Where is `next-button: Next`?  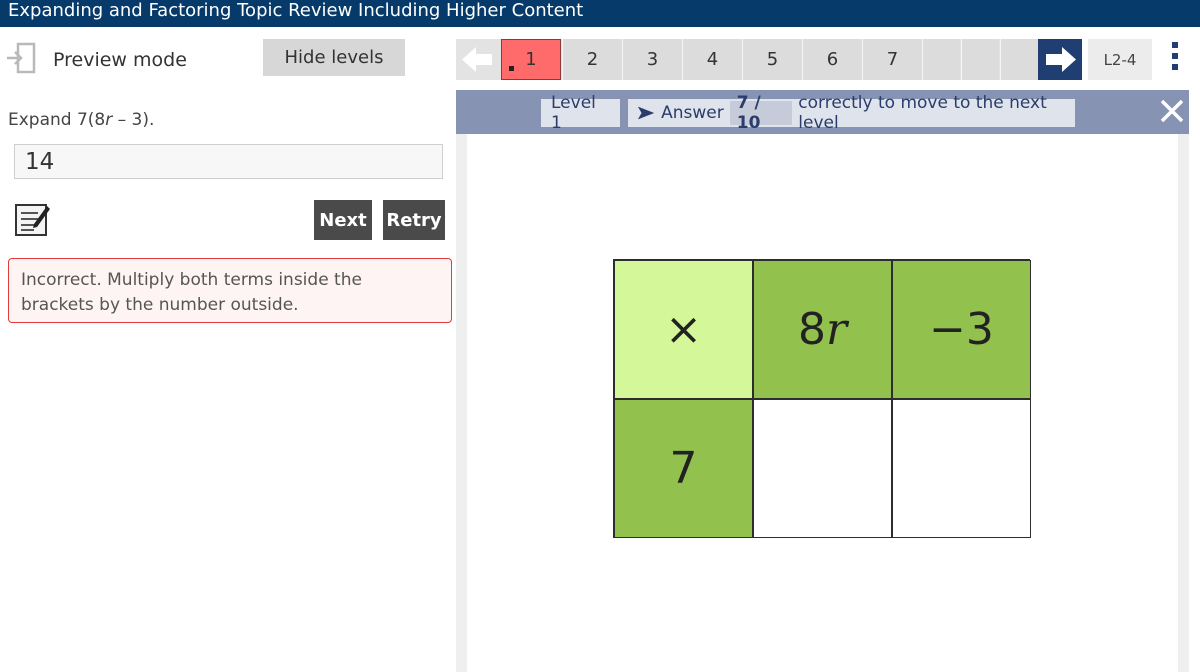
next-button: Next is located at coordinates (343, 220).